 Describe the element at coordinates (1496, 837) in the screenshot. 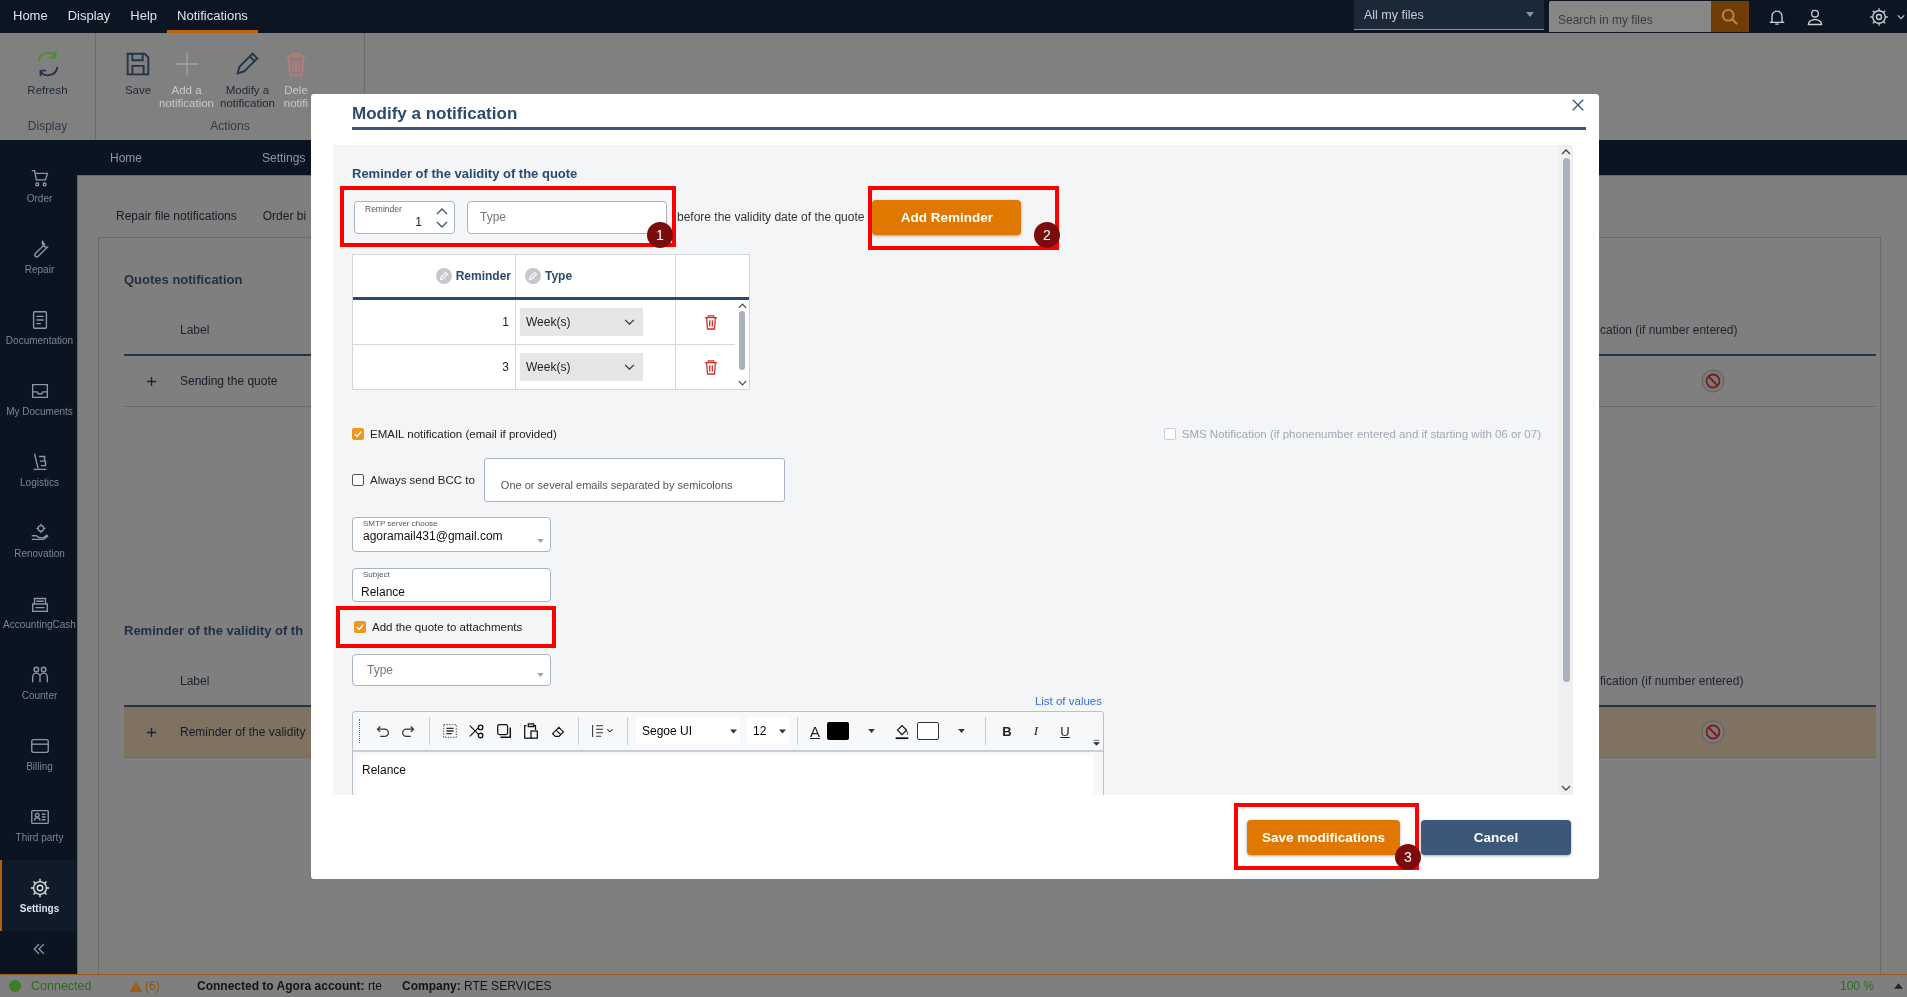

I see `cancel-button: Cancel` at that location.